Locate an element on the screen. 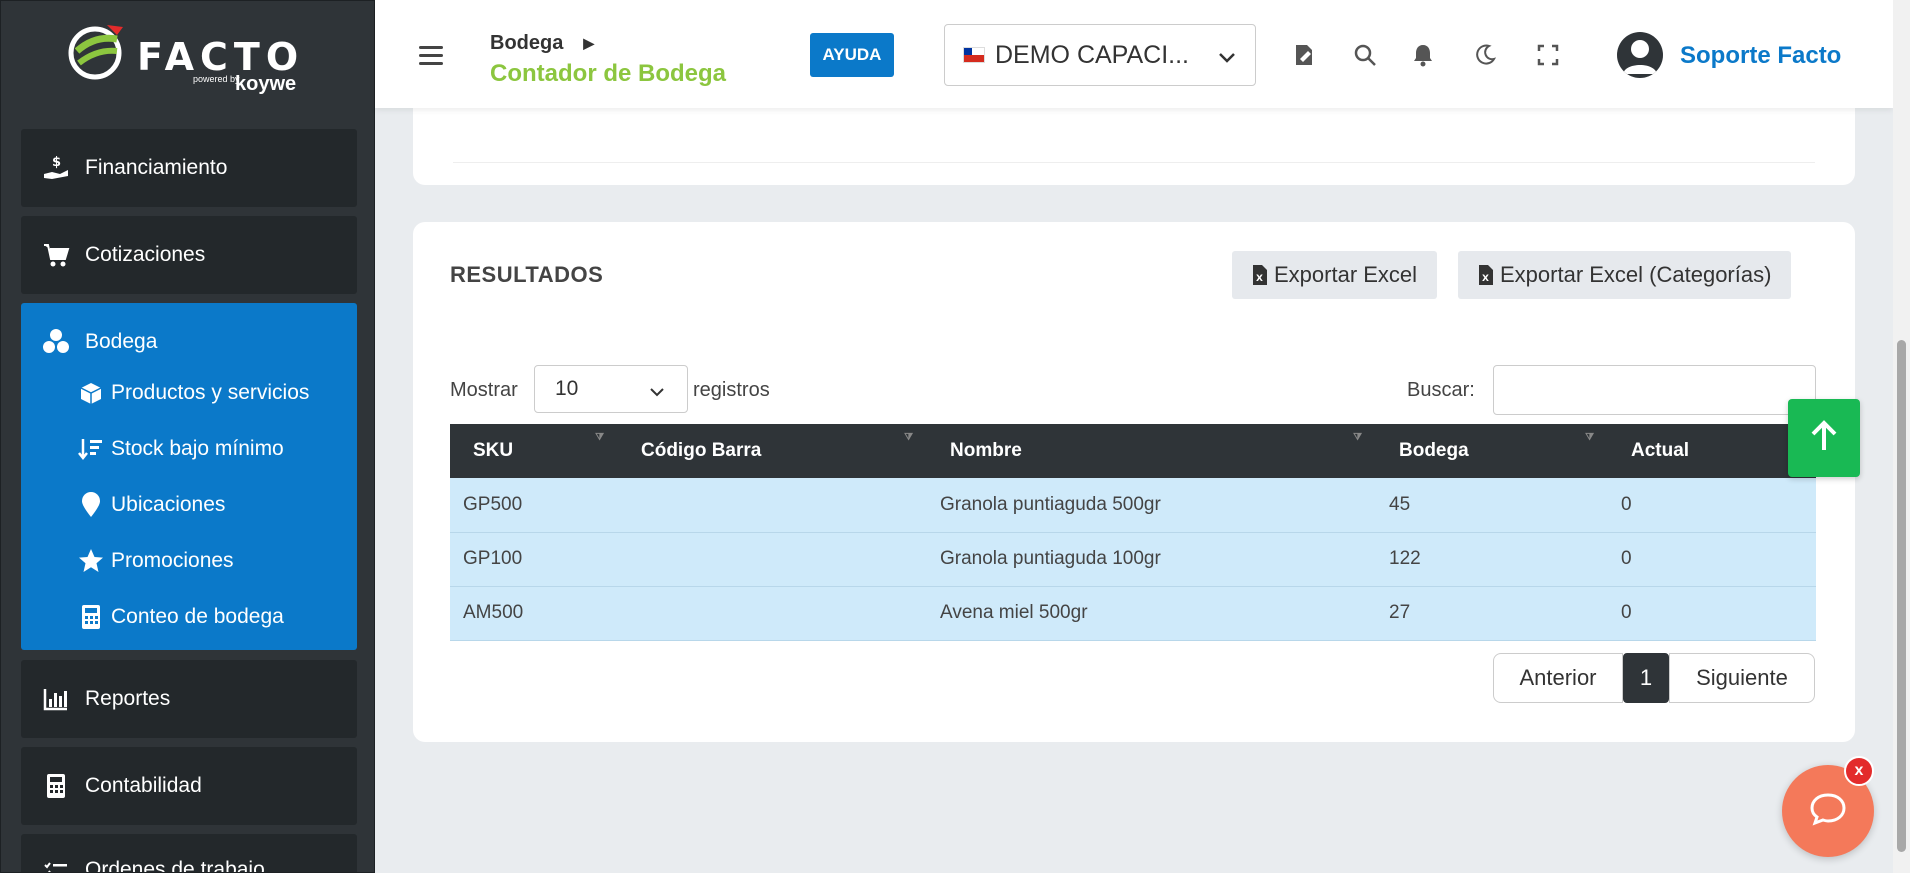  pagination-page-button: 1 is located at coordinates (1646, 678).